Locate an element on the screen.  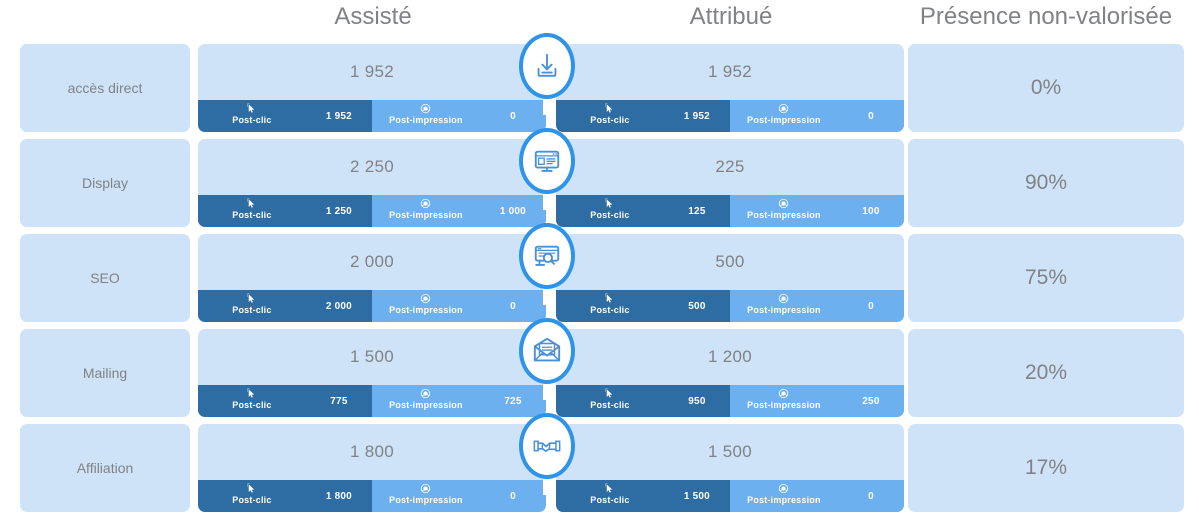
assiste-total: 2 250 is located at coordinates (372, 166).